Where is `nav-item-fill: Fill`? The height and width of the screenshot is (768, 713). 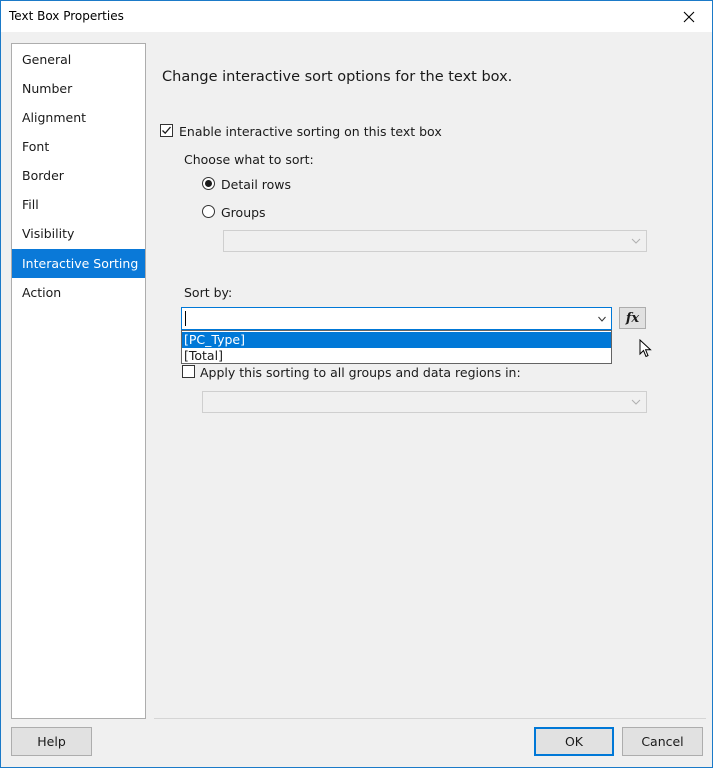 nav-item-fill: Fill is located at coordinates (78, 204).